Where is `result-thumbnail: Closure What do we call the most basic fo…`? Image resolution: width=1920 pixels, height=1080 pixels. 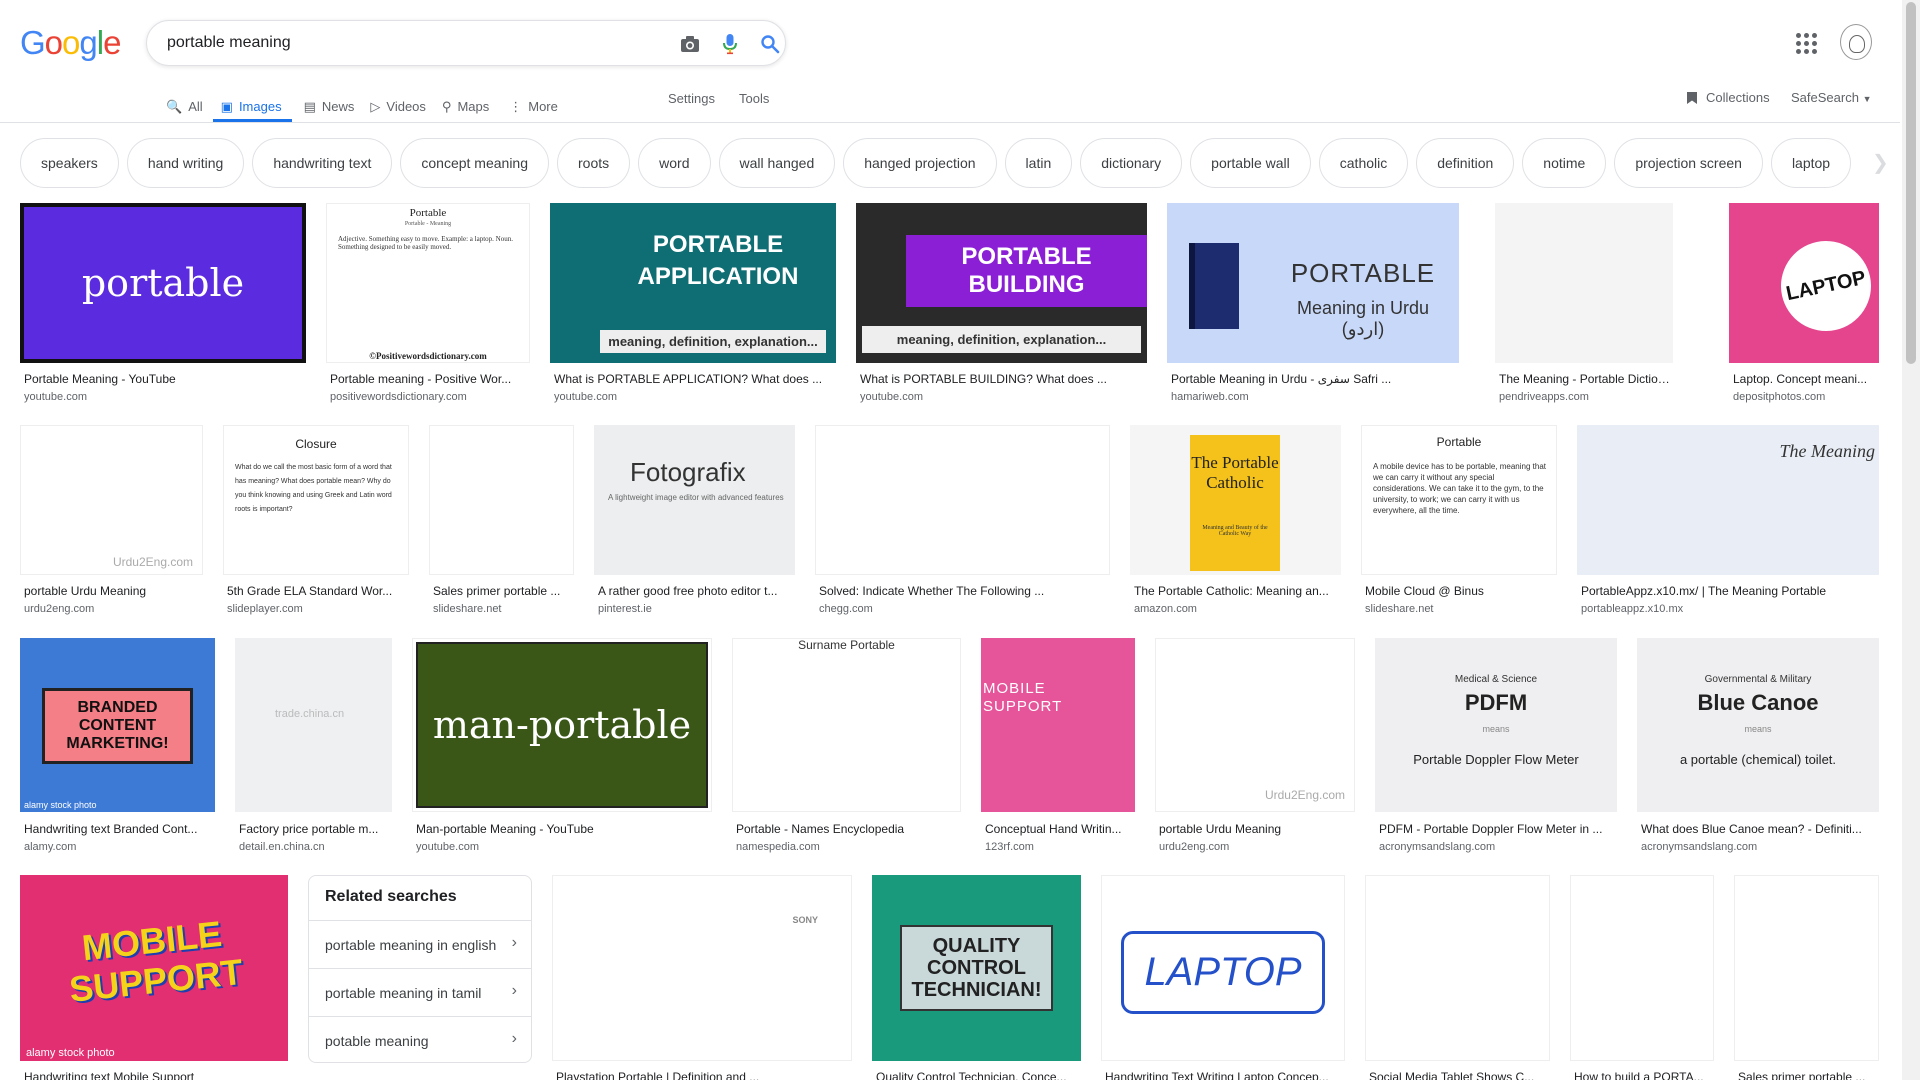
result-thumbnail: Closure What do we call the most basic fo… is located at coordinates (316, 500).